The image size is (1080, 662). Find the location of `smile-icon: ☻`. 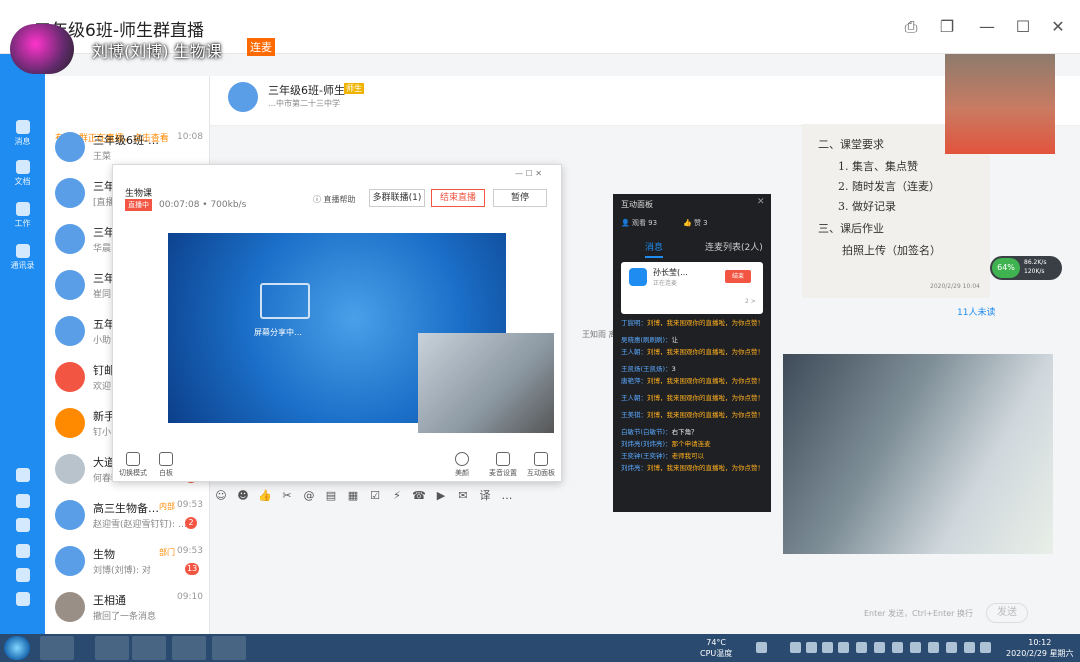

smile-icon: ☻ is located at coordinates (243, 495).